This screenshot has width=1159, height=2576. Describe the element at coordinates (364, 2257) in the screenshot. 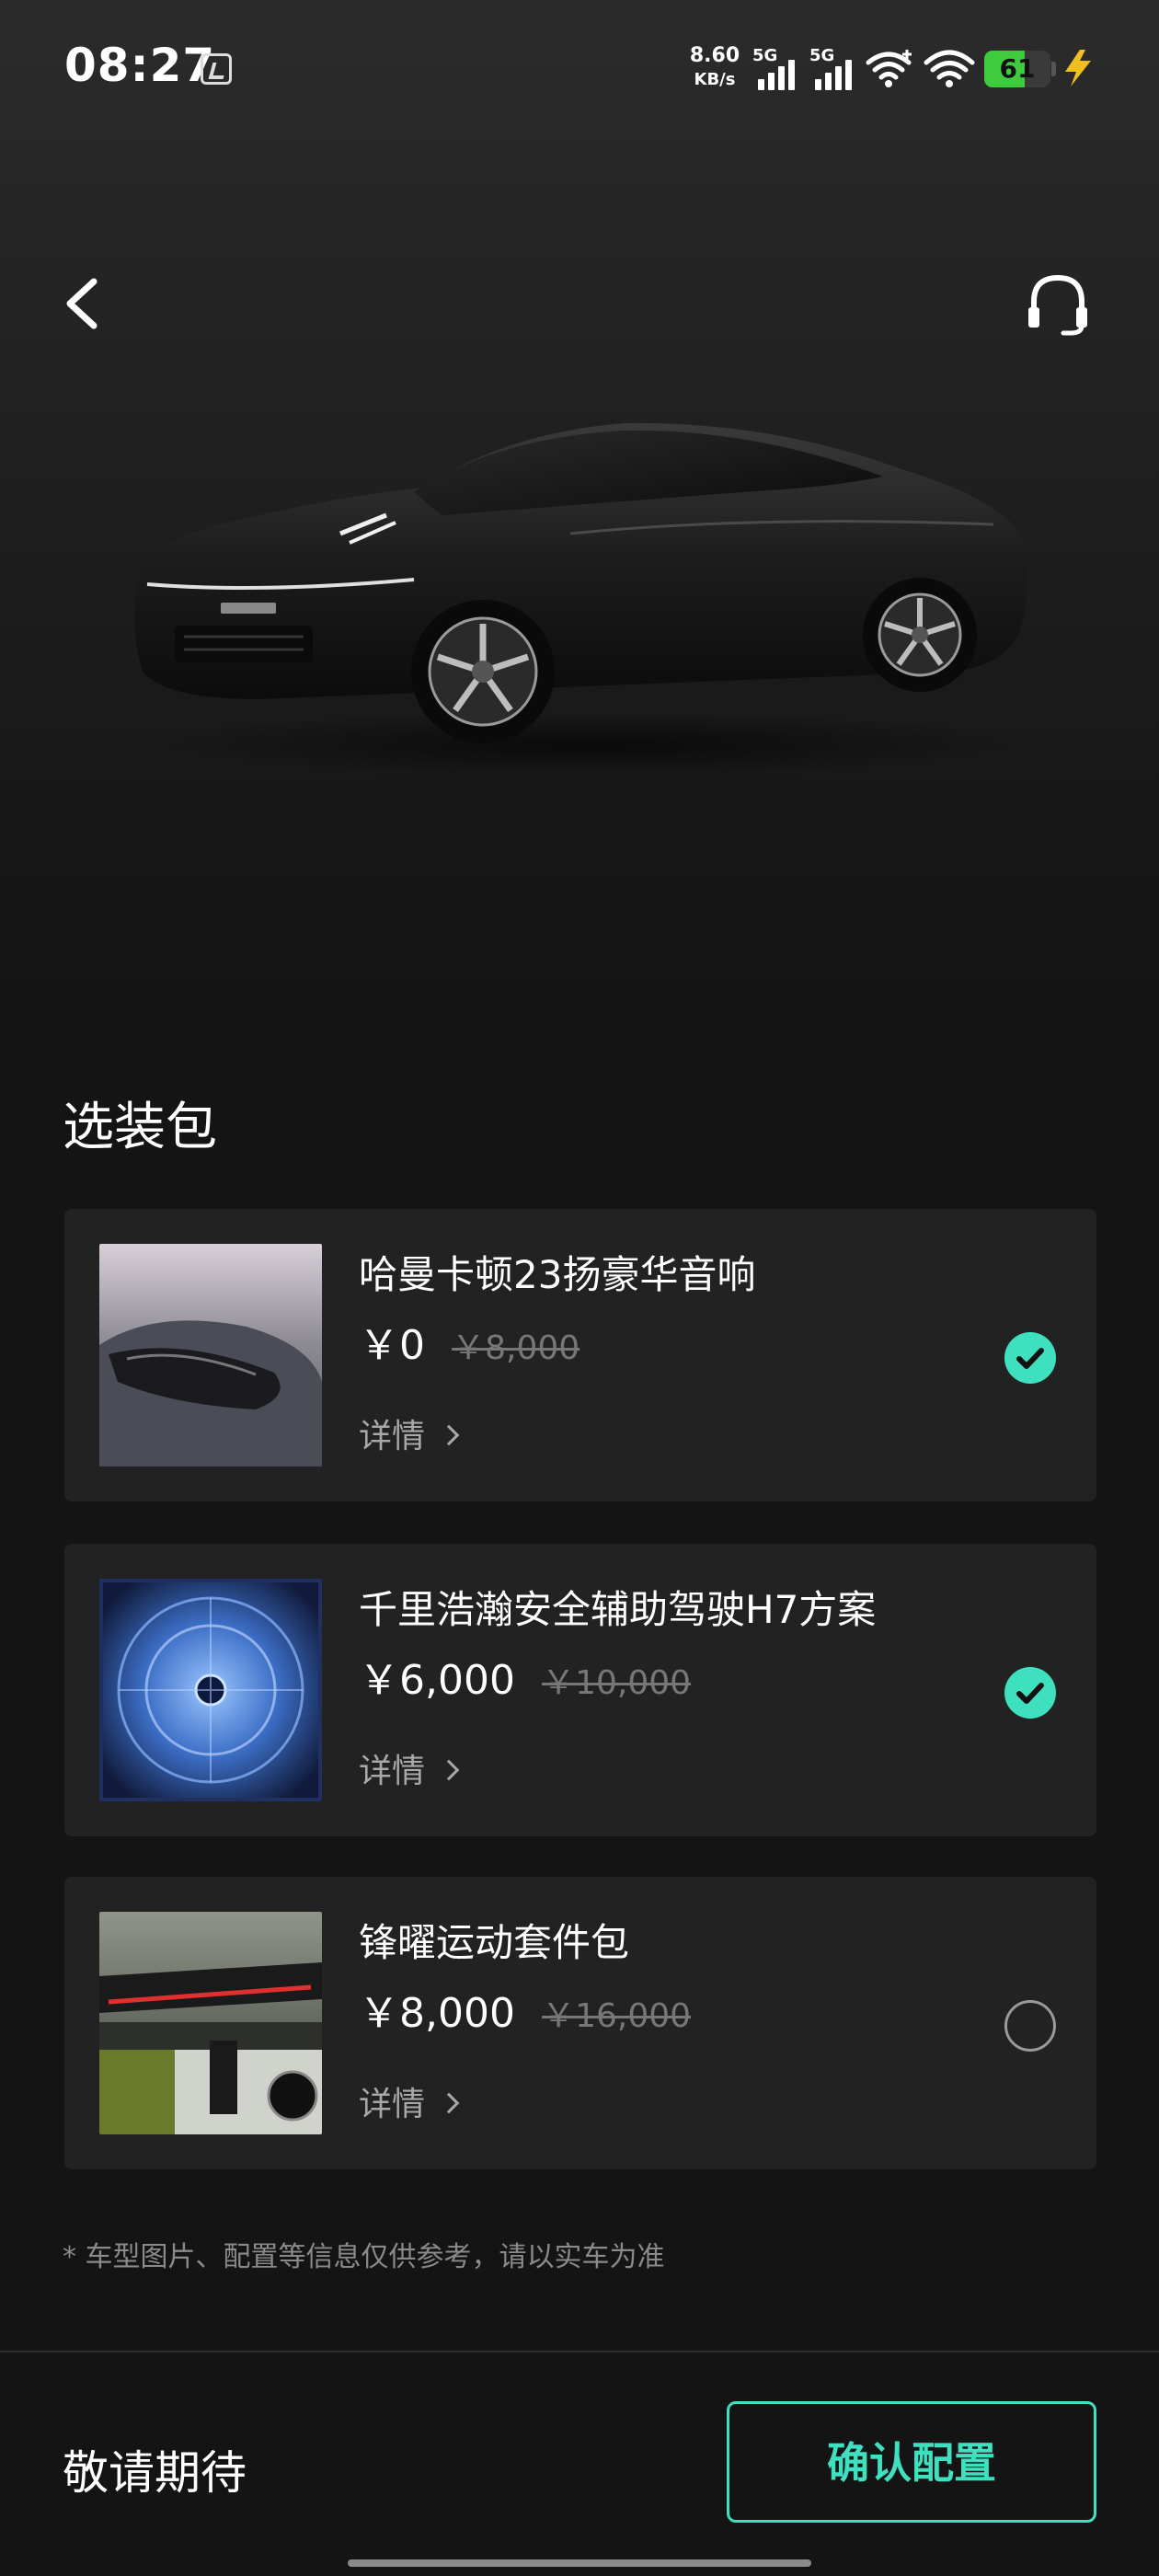

I see `disclaimer-text: * 车型图片、配置等信息仅供参考，请以实车为准` at that location.